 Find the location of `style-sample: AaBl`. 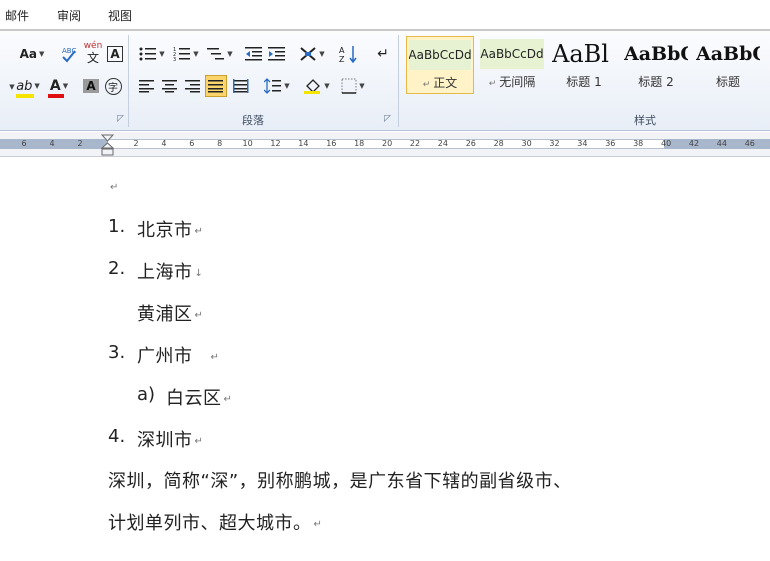

style-sample: AaBl is located at coordinates (584, 54).